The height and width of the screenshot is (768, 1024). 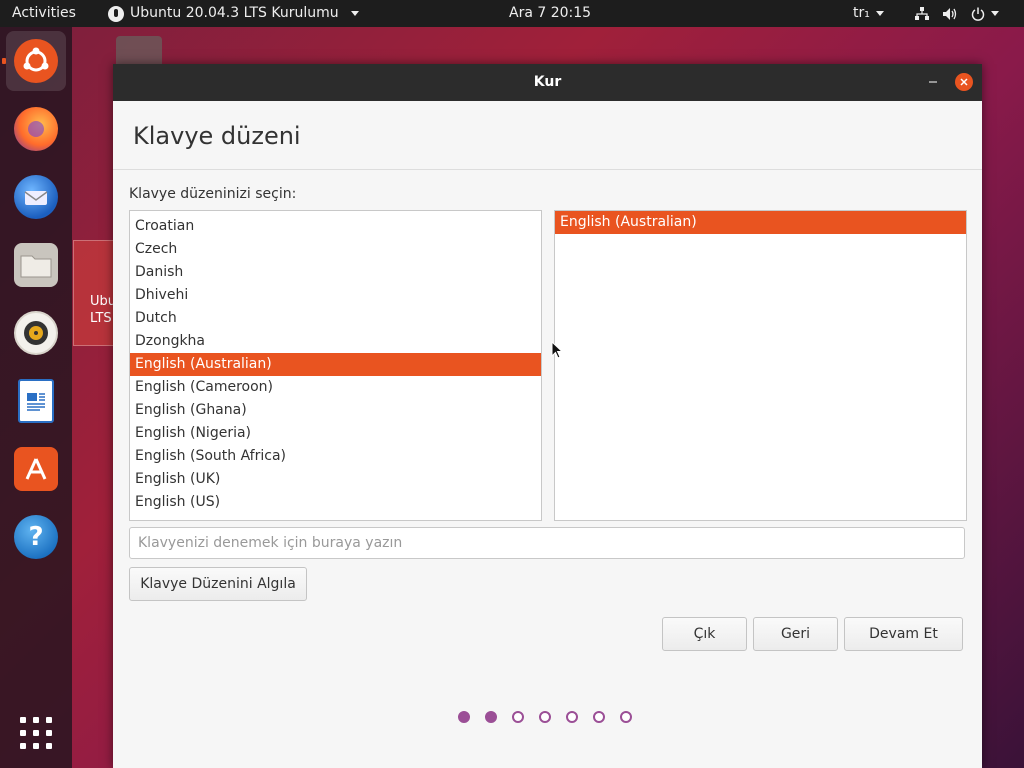 I want to click on window-title: Kur, so click(x=547, y=82).